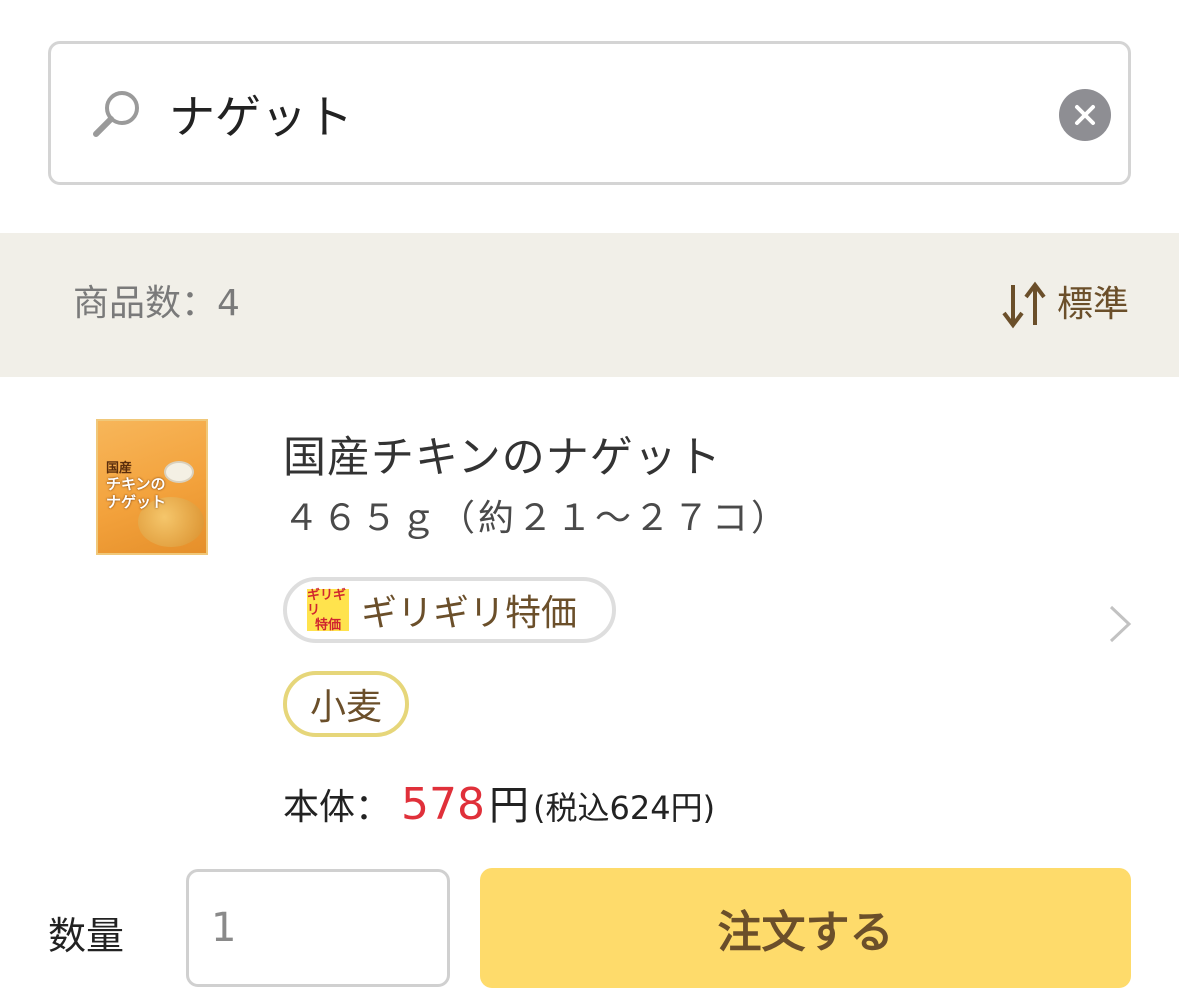 The height and width of the screenshot is (998, 1179). Describe the element at coordinates (624, 808) in the screenshot. I see `price-tax-included: (税込624円)` at that location.